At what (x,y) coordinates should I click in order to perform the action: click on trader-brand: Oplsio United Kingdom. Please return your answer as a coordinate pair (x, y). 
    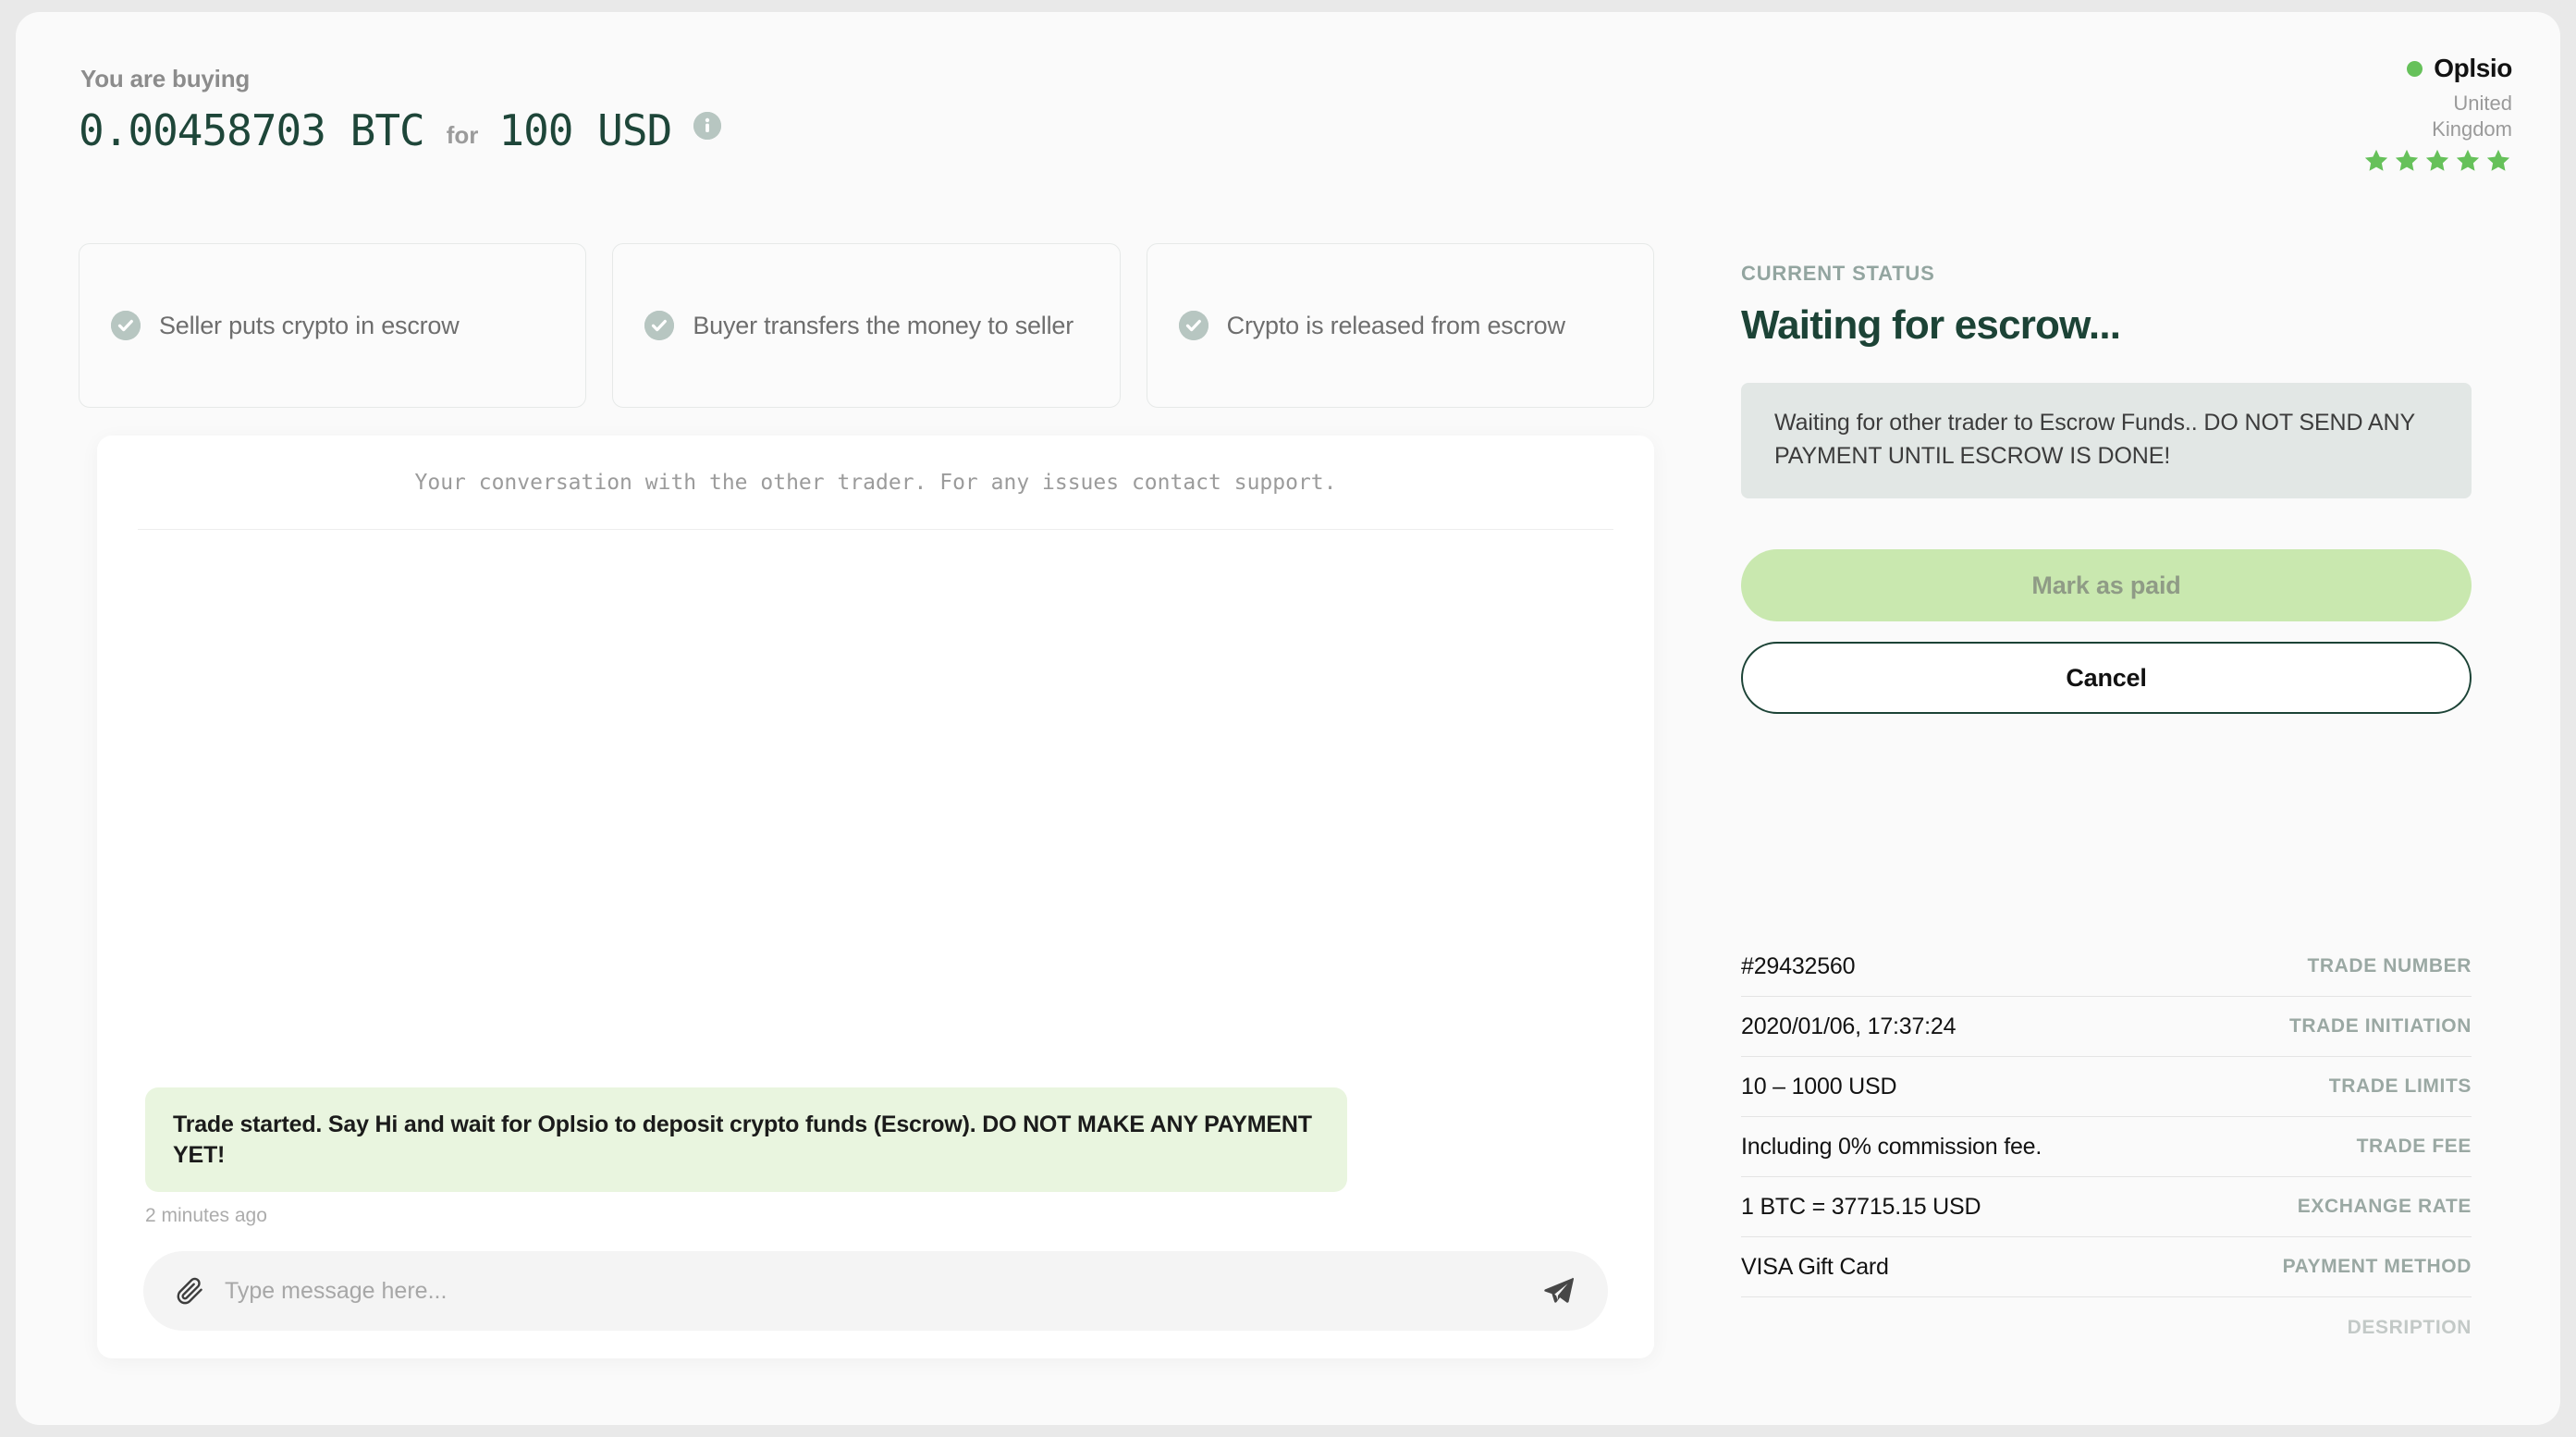
    Looking at the image, I should click on (2392, 114).